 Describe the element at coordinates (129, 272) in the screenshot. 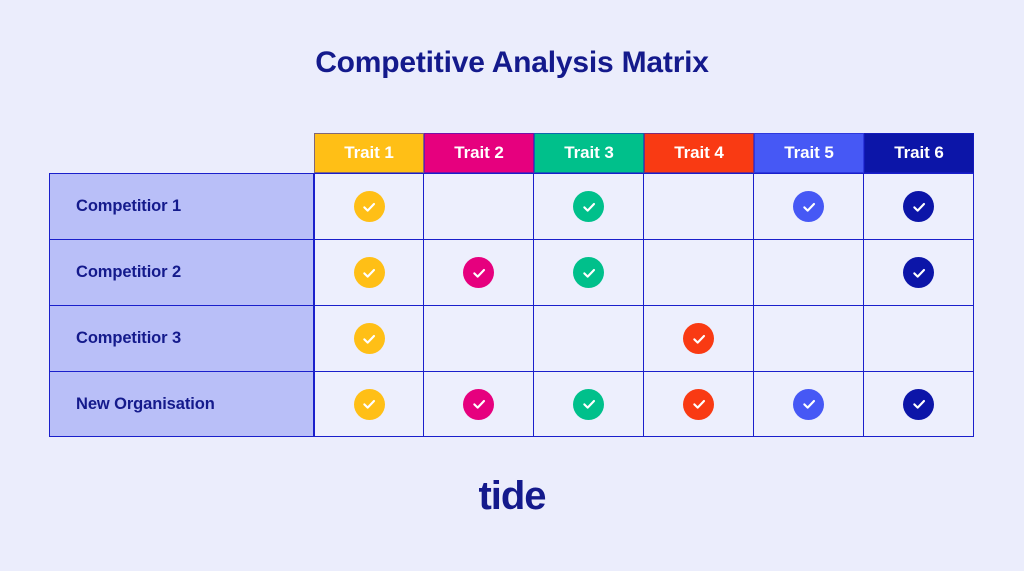

I see `row-label-text: Competitior 2` at that location.